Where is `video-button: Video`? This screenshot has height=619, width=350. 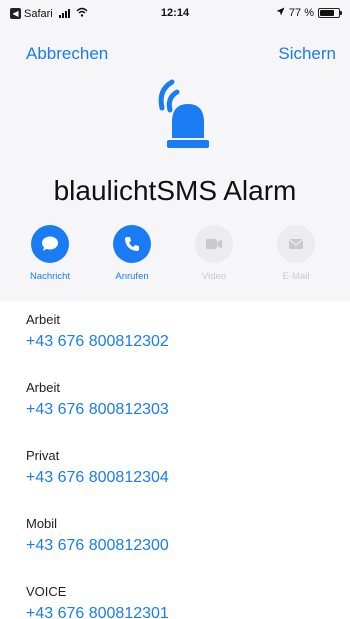 video-button: Video is located at coordinates (214, 253).